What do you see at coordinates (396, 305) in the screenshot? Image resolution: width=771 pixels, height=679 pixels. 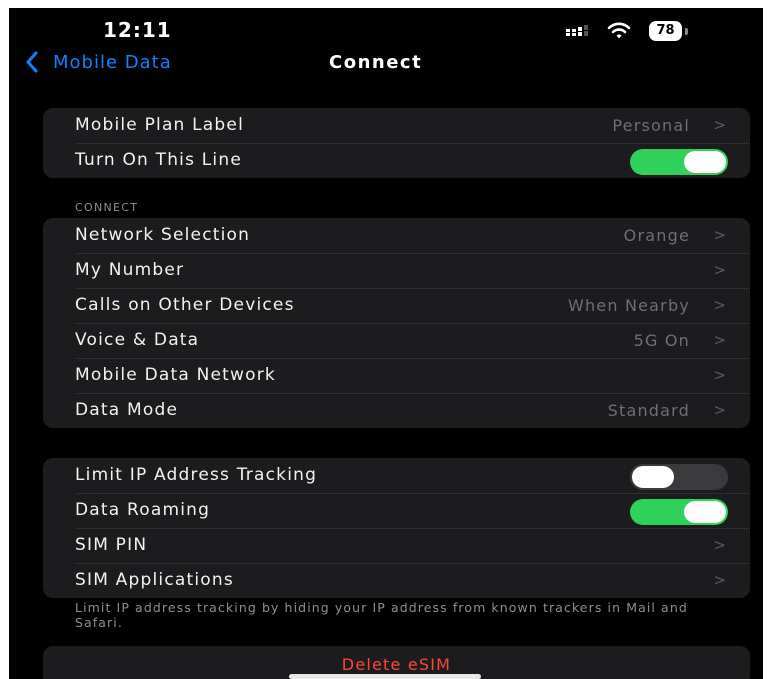 I see `row-calls-on-other-devices: Calls on Other Devices When Nearby >` at bounding box center [396, 305].